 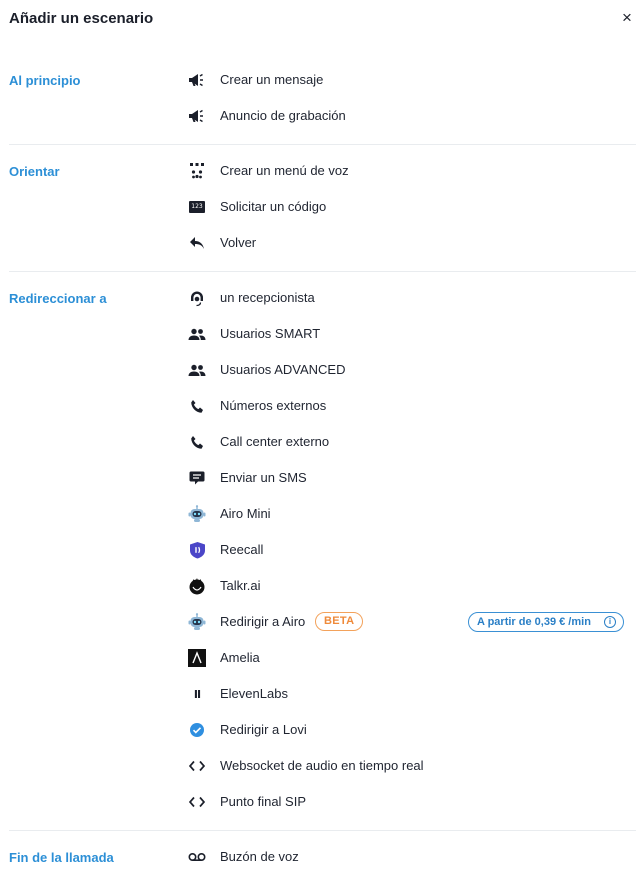 What do you see at coordinates (283, 369) in the screenshot?
I see `item-label: Usuarios ADVANCED` at bounding box center [283, 369].